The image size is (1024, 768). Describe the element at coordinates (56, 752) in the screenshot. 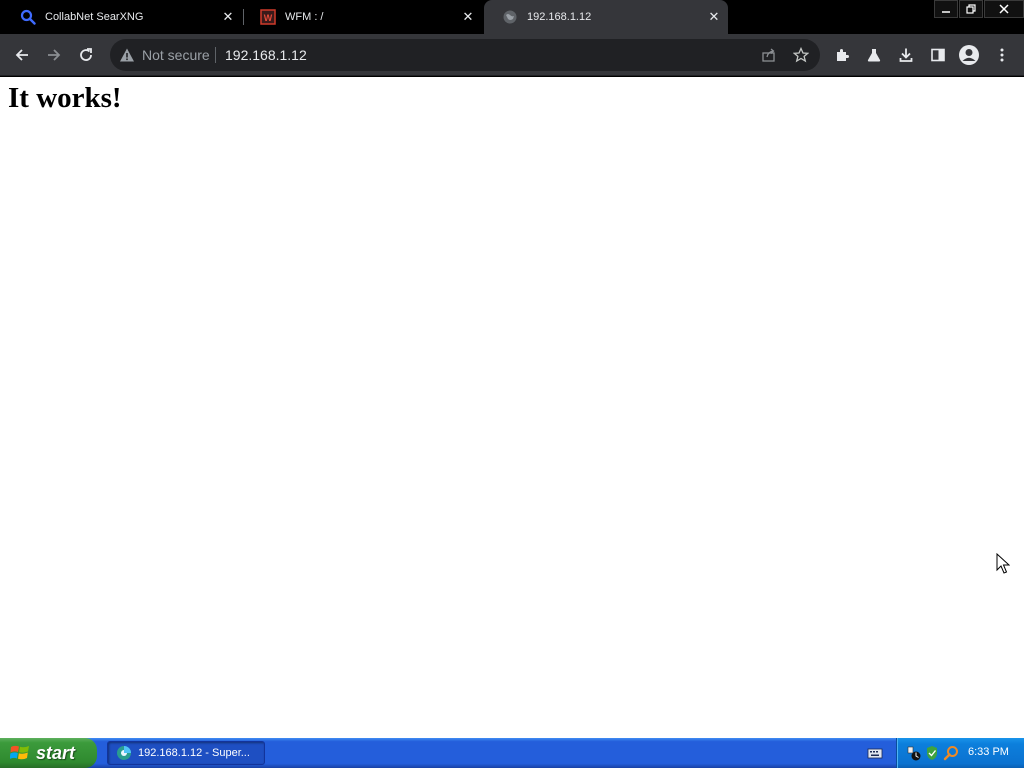

I see `start-label: start` at that location.